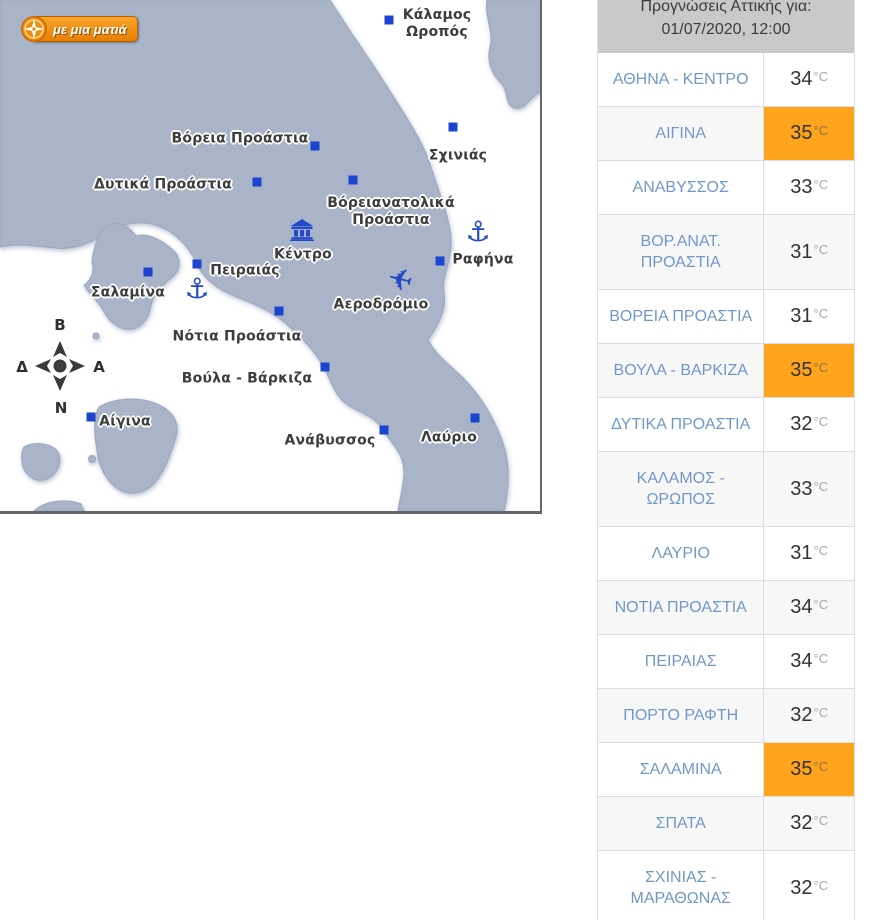  Describe the element at coordinates (680, 823) in the screenshot. I see `location-name: ΣΠΑΤΑ` at that location.